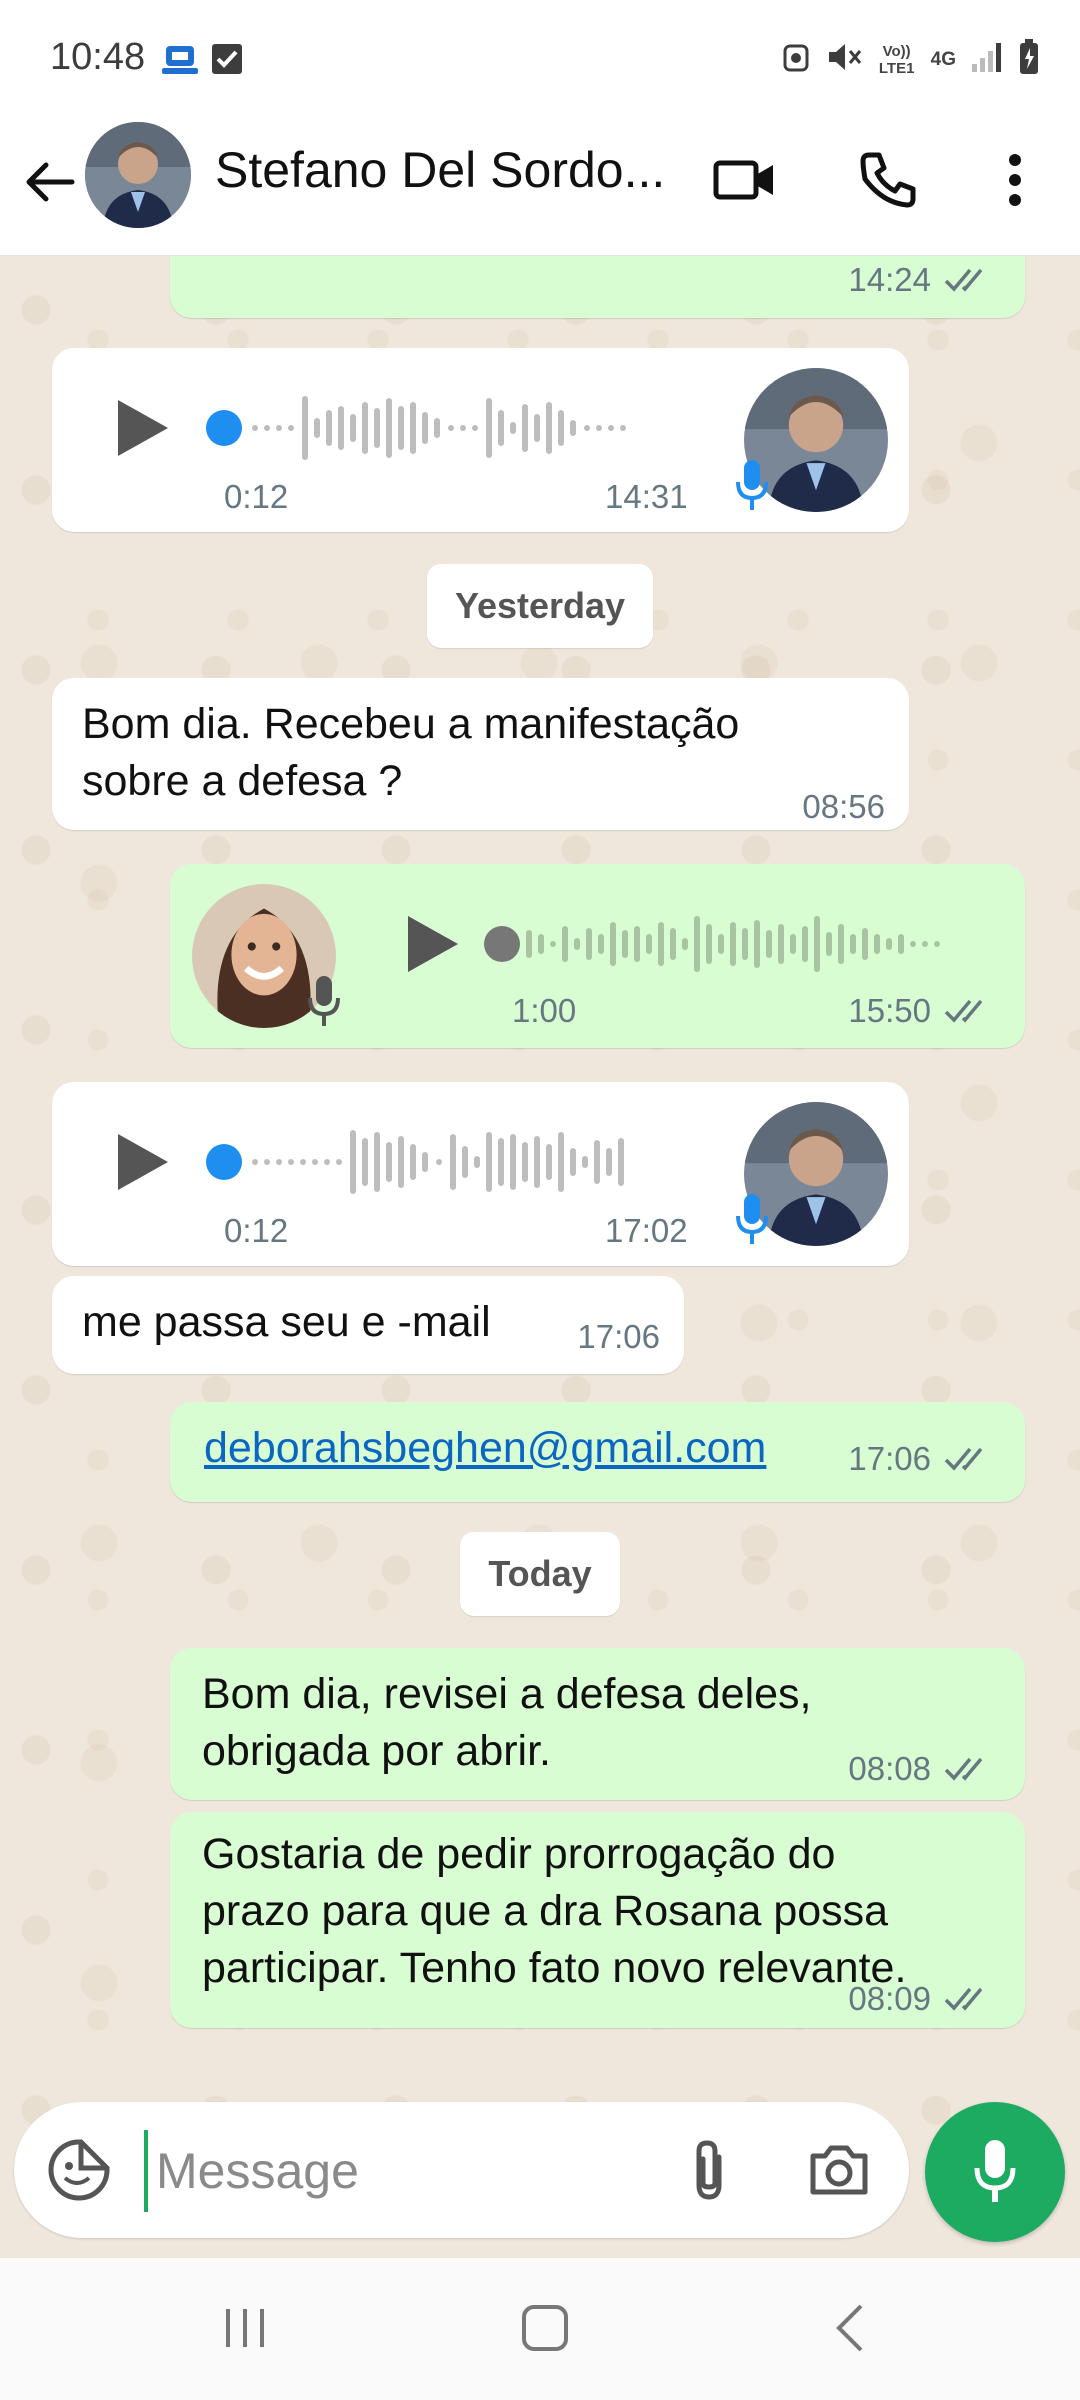 The image size is (1080, 2400). What do you see at coordinates (227, 61) in the screenshot?
I see `checkbox-icon` at bounding box center [227, 61].